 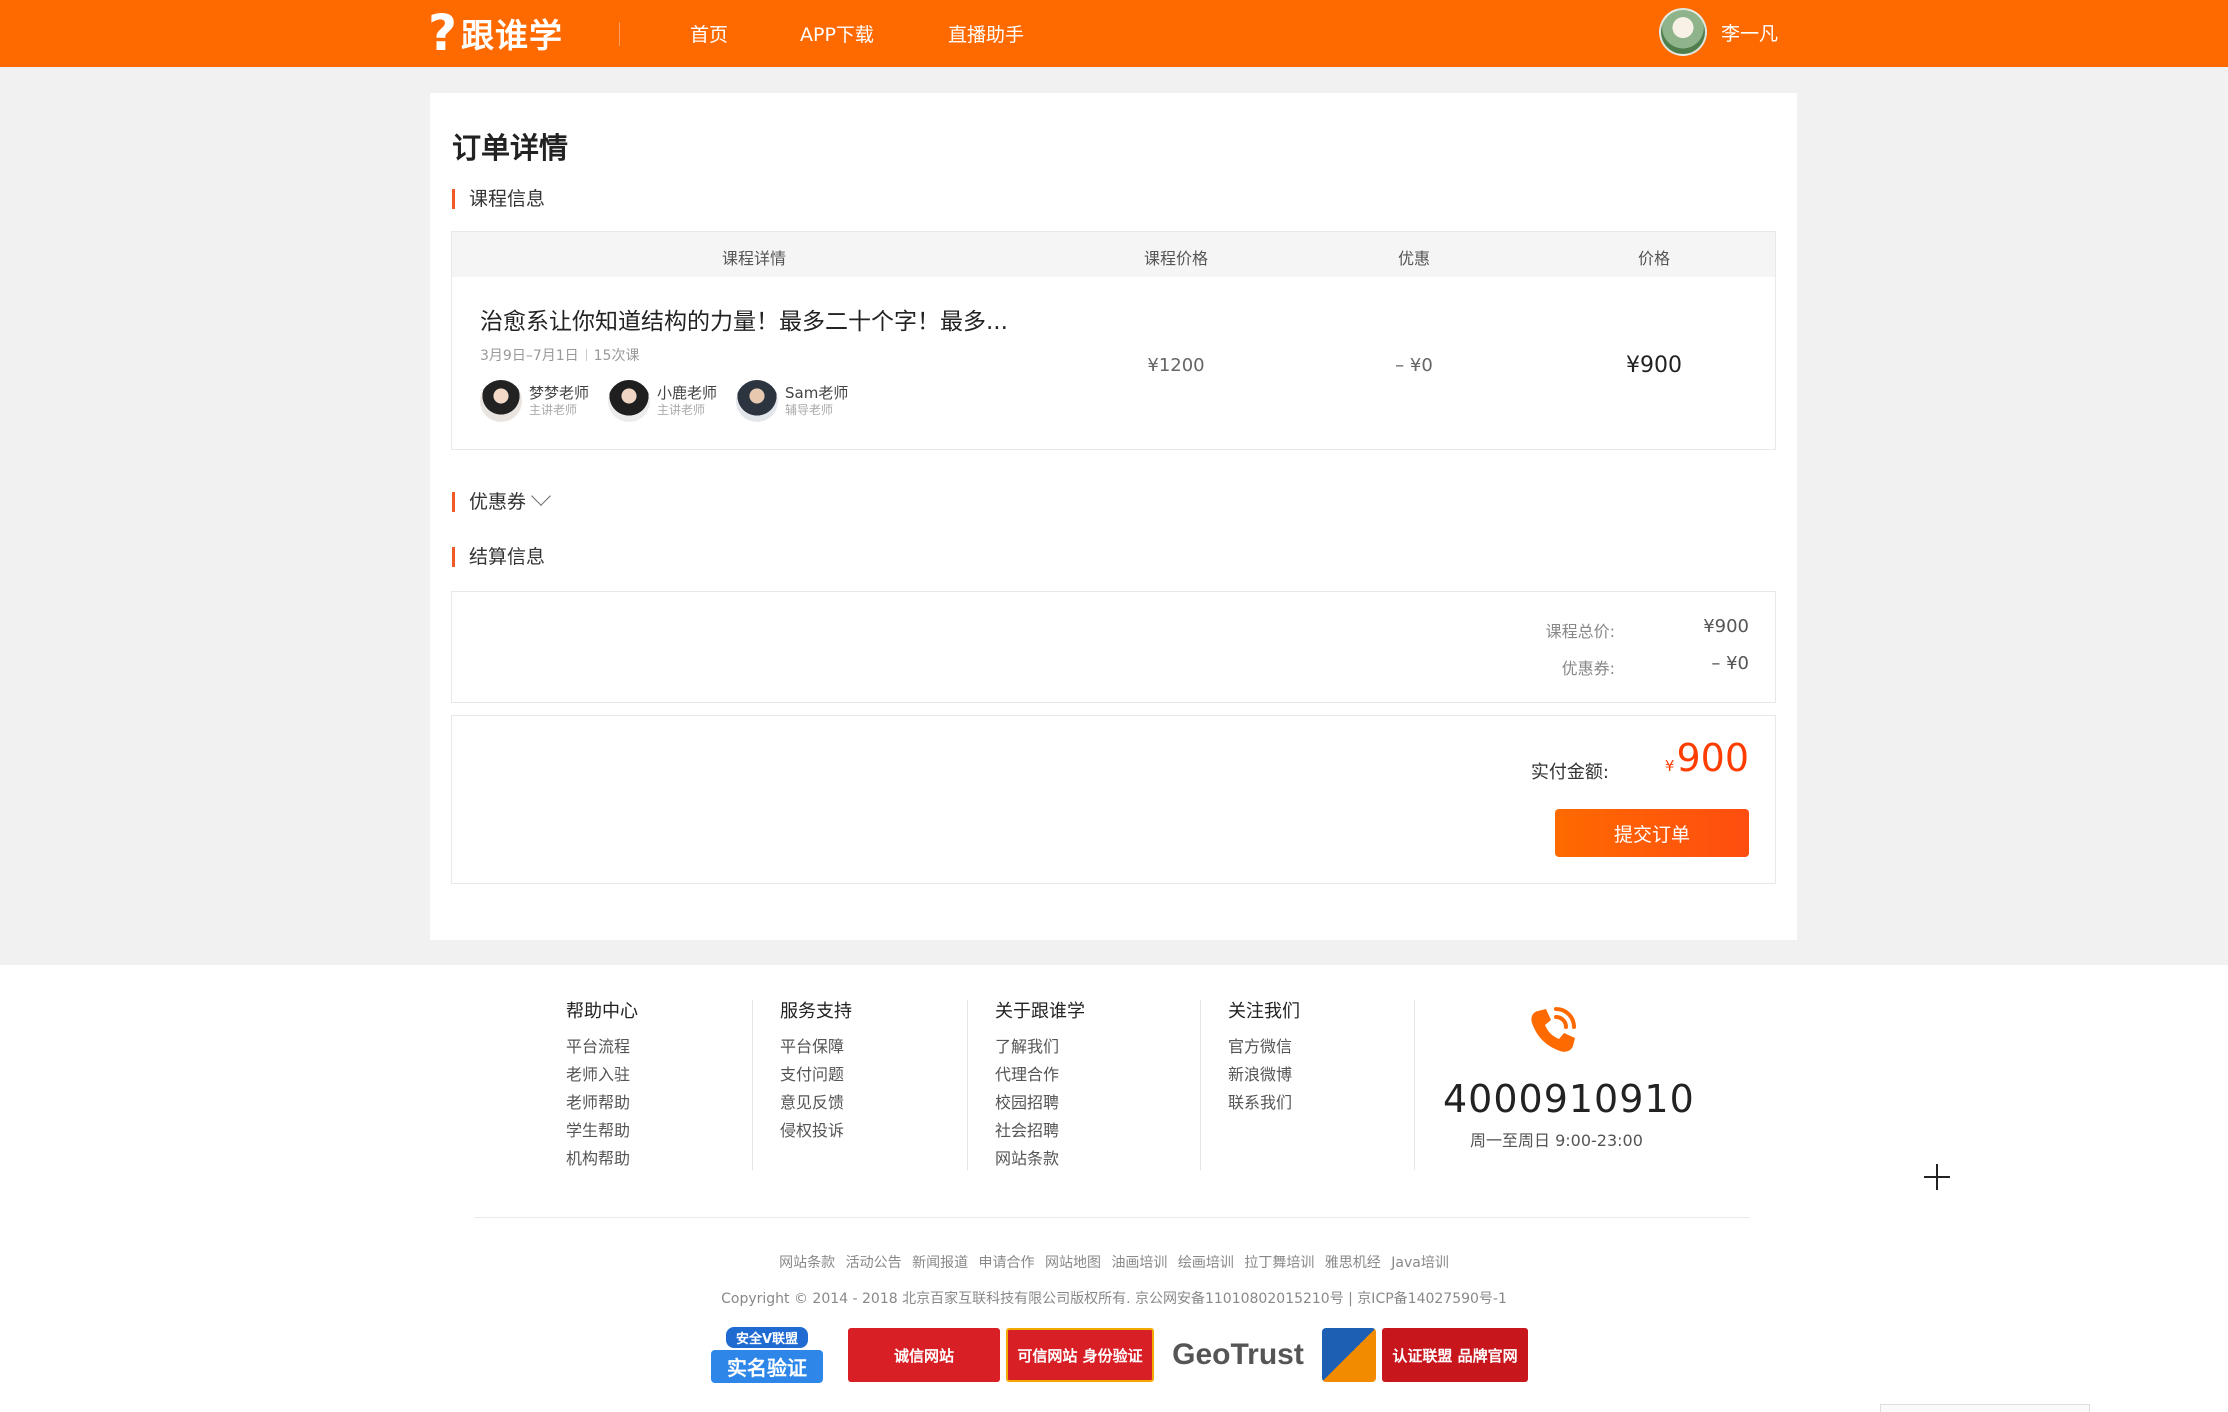 What do you see at coordinates (940, 1263) in the screenshot?
I see `bottom-link: 新闻报道` at bounding box center [940, 1263].